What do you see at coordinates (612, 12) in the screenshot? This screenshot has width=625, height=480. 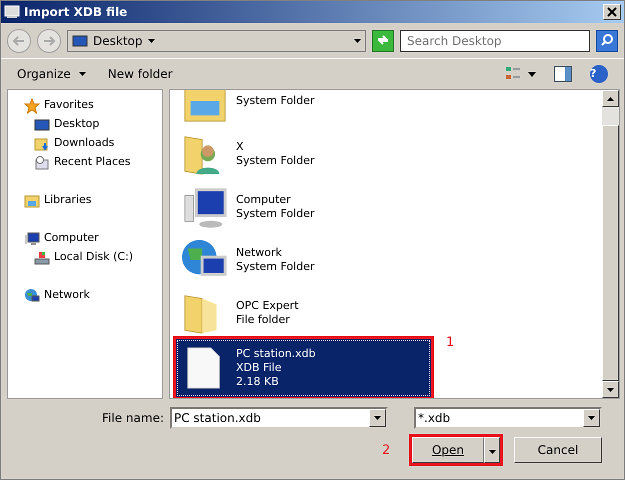 I see `close-button` at bounding box center [612, 12].